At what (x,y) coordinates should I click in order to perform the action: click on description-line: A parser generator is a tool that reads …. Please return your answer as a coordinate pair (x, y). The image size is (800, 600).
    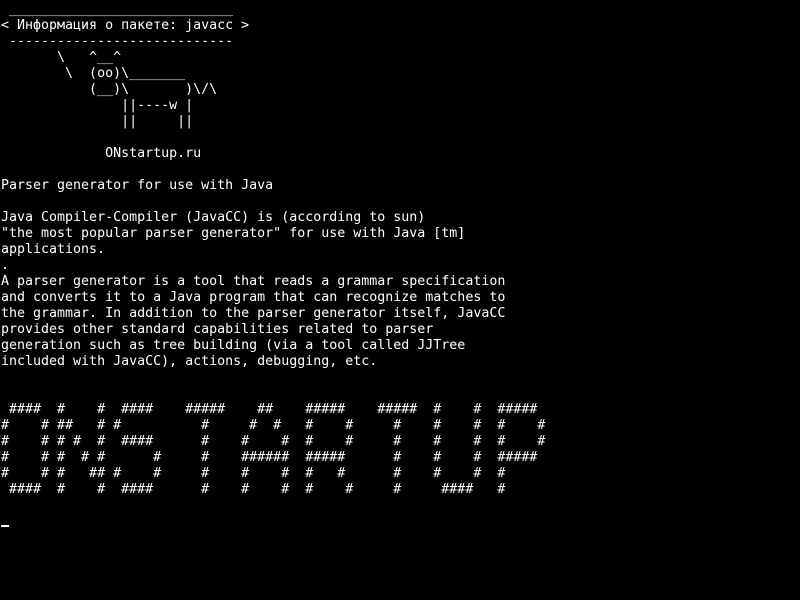
    Looking at the image, I should click on (253, 281).